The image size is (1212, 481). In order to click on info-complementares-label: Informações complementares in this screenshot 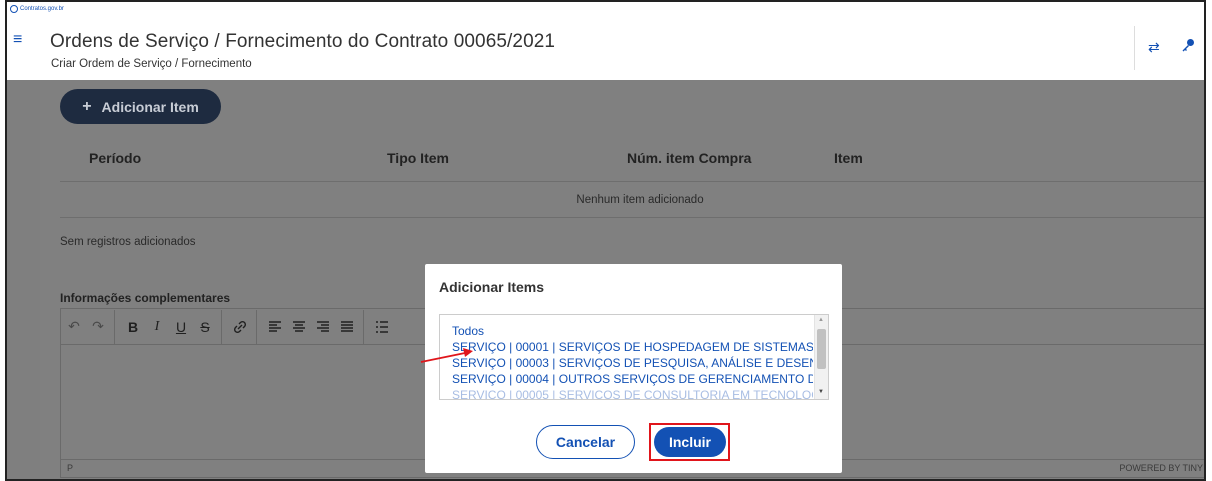, I will do `click(145, 298)`.